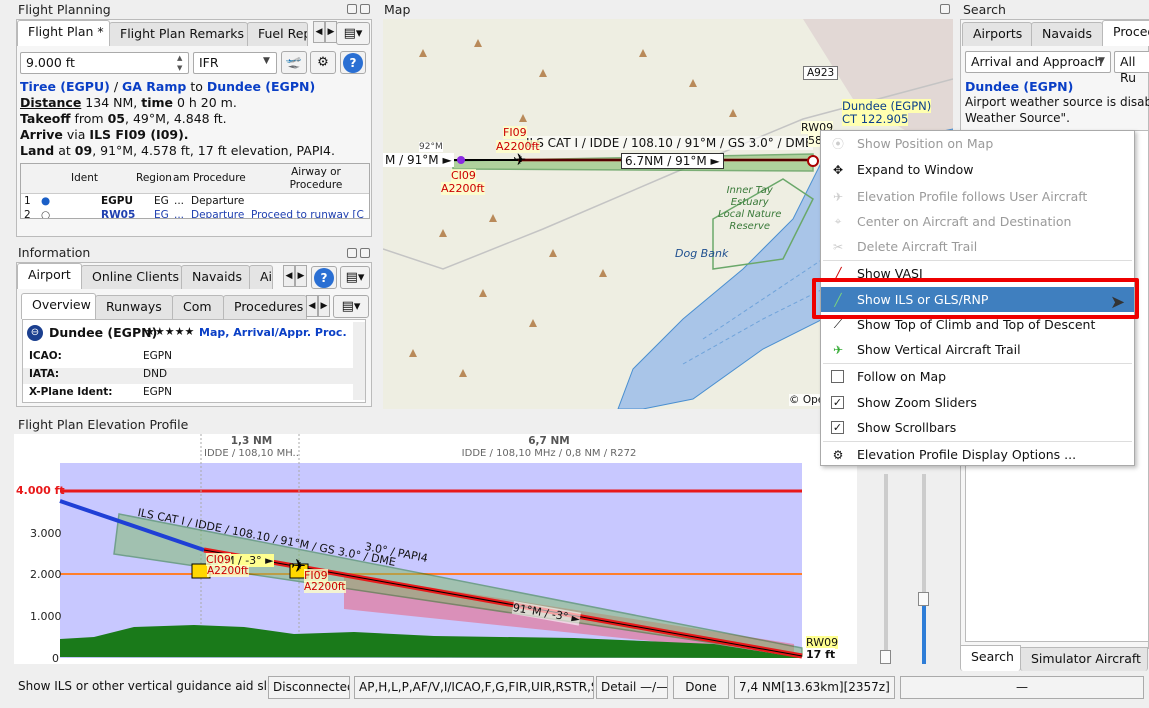 The width and height of the screenshot is (1149, 708). I want to click on menu-follow-on-map: Follow on Map, so click(977, 376).